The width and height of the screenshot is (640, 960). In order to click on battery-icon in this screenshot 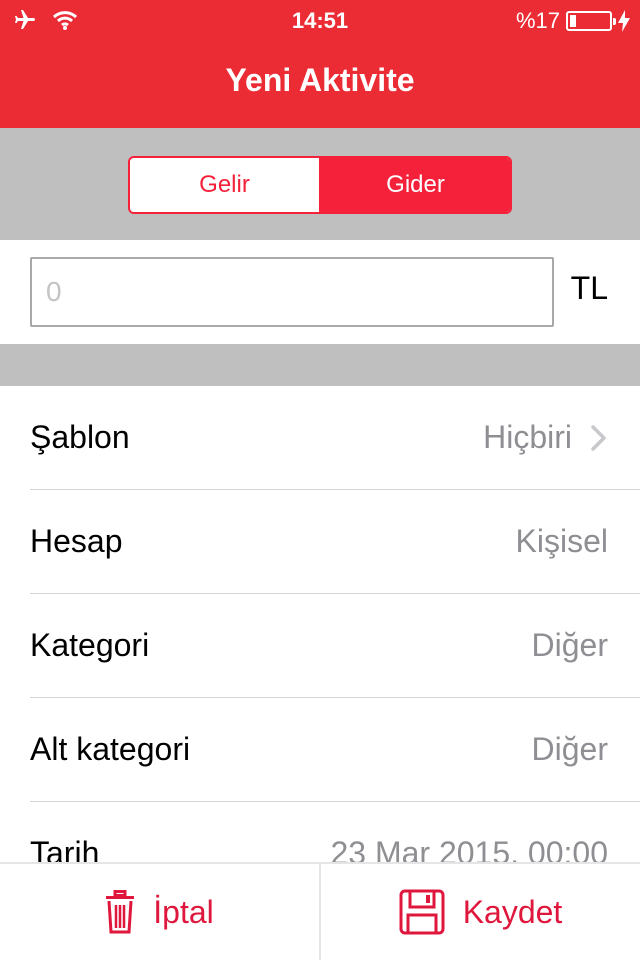, I will do `click(591, 21)`.